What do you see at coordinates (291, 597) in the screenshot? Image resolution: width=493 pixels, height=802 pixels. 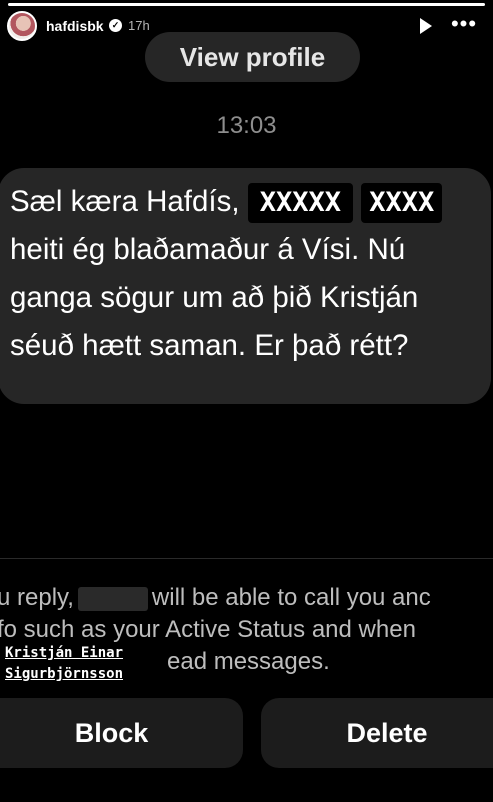 I see `notice-line-1-end: will be able to call you anc` at bounding box center [291, 597].